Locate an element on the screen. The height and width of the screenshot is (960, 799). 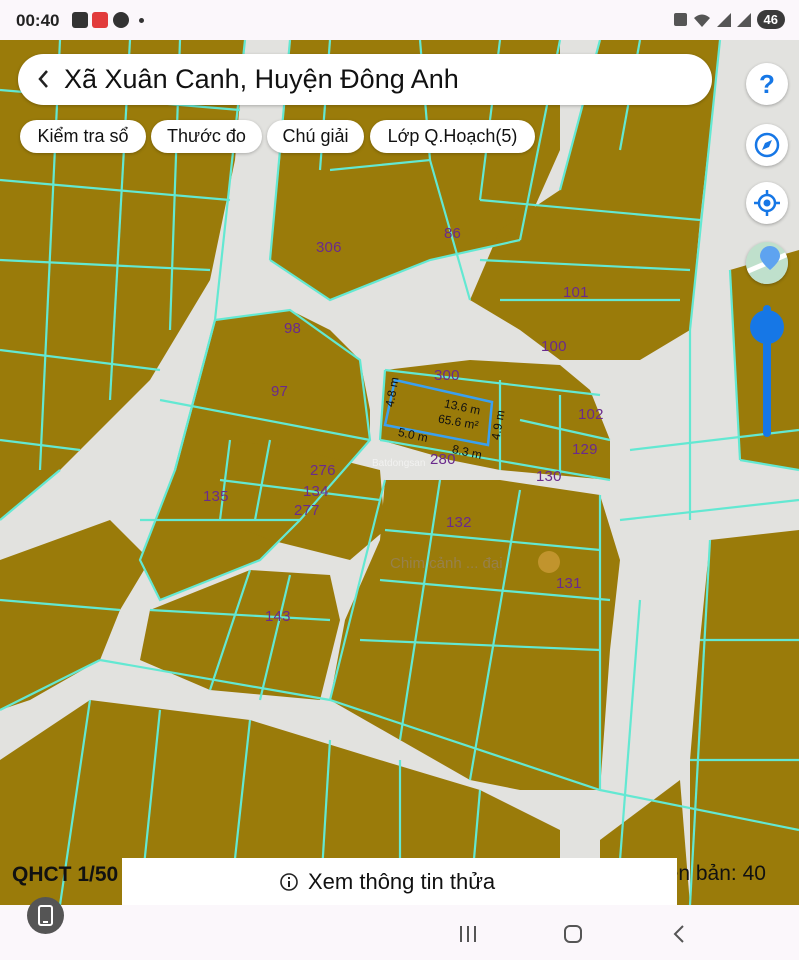
poi-icon is located at coordinates (549, 562).